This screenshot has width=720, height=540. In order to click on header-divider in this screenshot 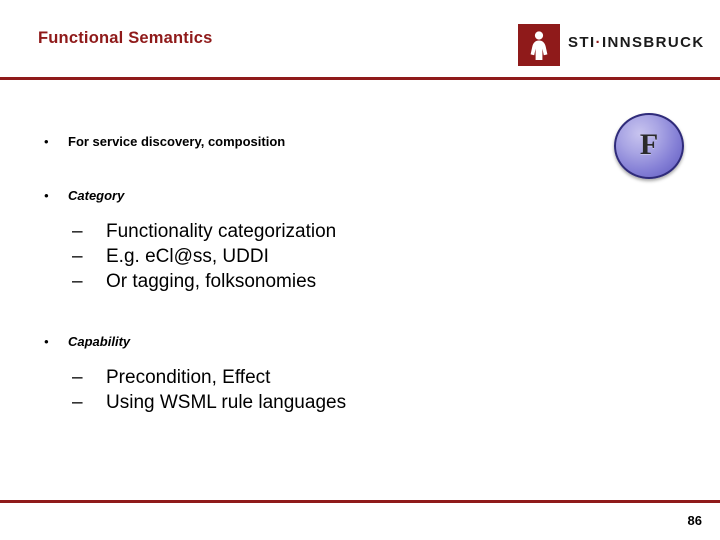, I will do `click(360, 78)`.